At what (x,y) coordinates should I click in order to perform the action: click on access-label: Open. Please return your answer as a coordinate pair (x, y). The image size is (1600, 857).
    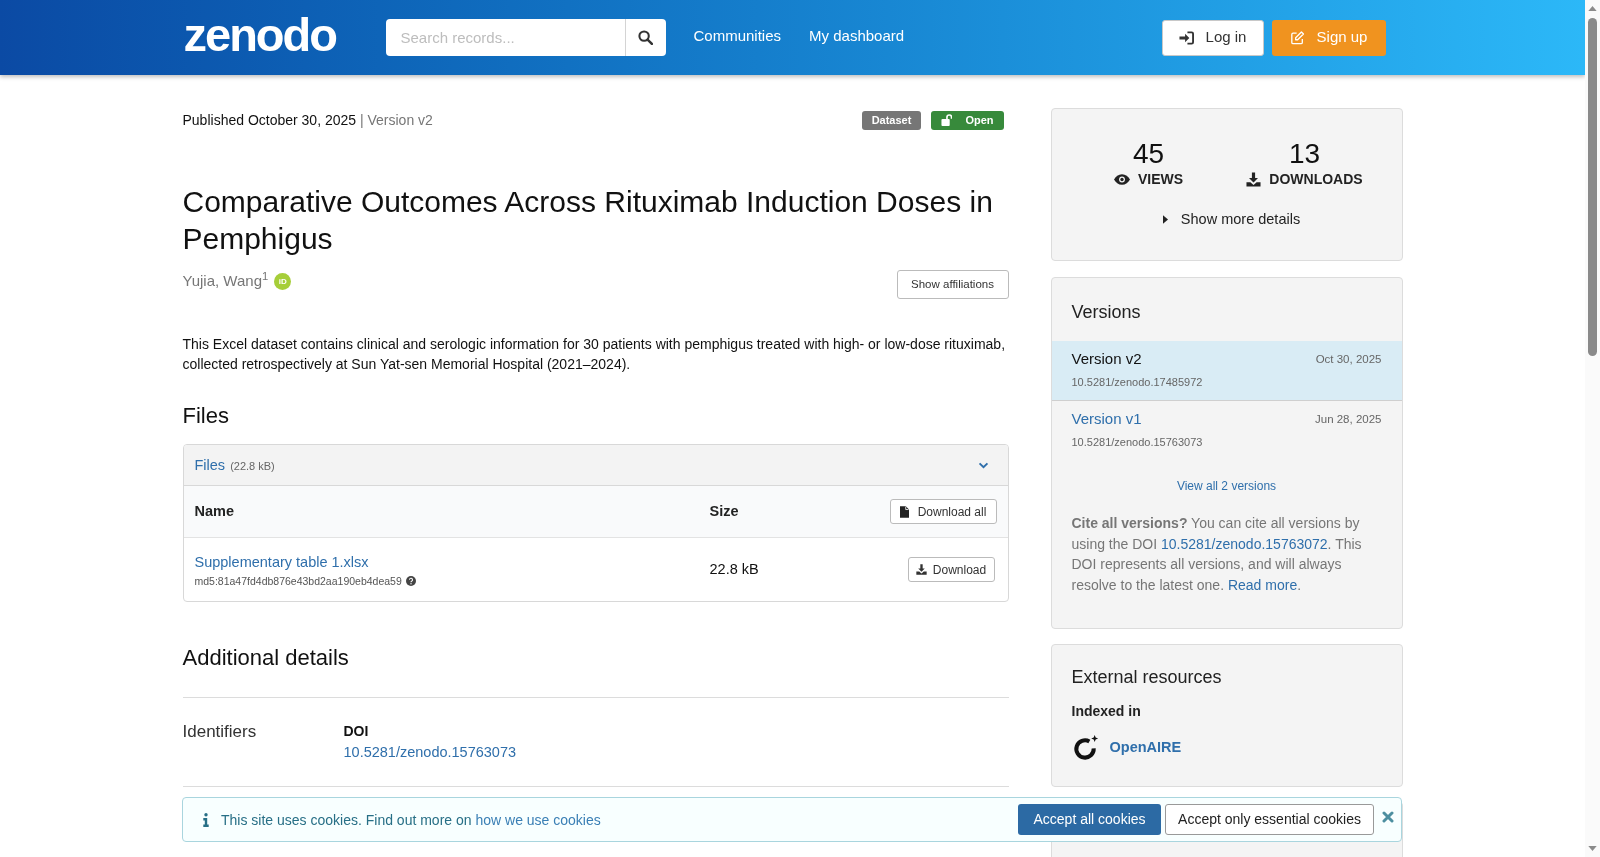
    Looking at the image, I should click on (979, 120).